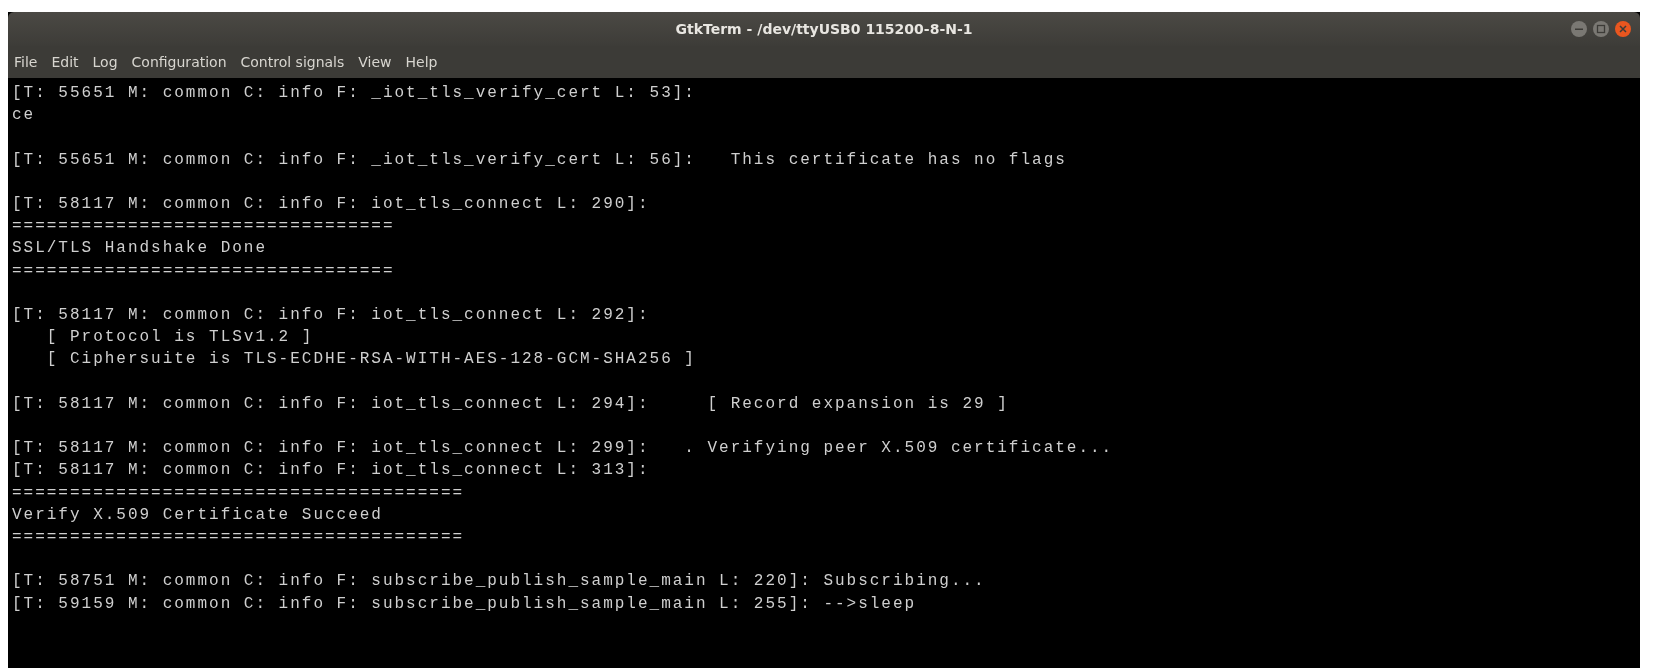 This screenshot has width=1654, height=668. Describe the element at coordinates (179, 62) in the screenshot. I see `menu-item: Configuration` at that location.